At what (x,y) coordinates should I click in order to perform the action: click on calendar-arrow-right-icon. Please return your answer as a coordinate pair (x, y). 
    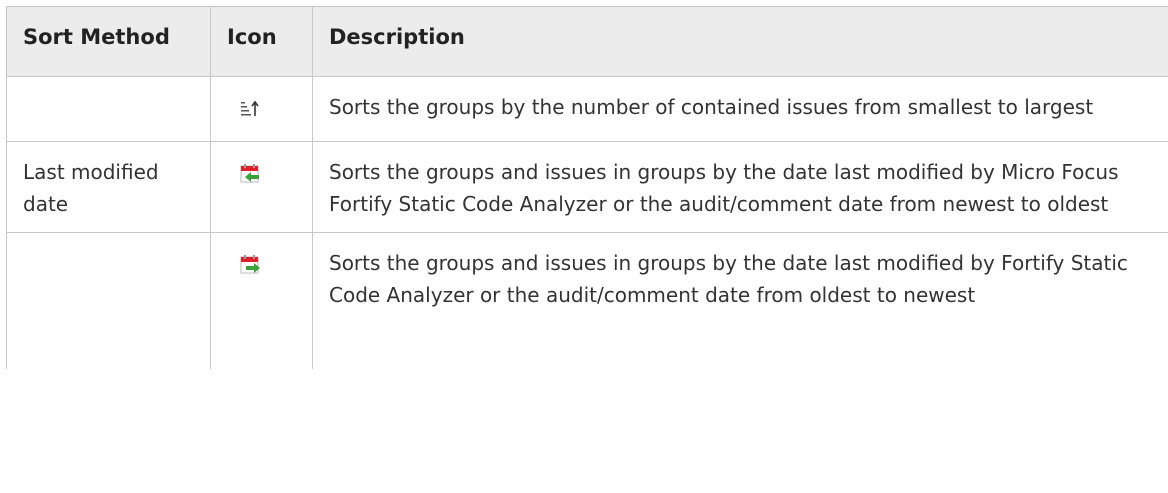
    Looking at the image, I should click on (250, 264).